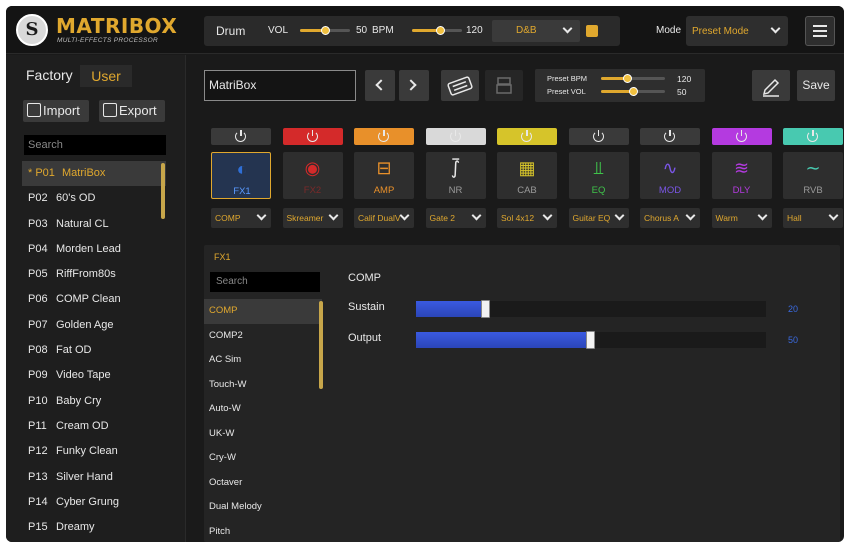 This screenshot has height=548, width=850. I want to click on fx-block-label: RVB, so click(813, 190).